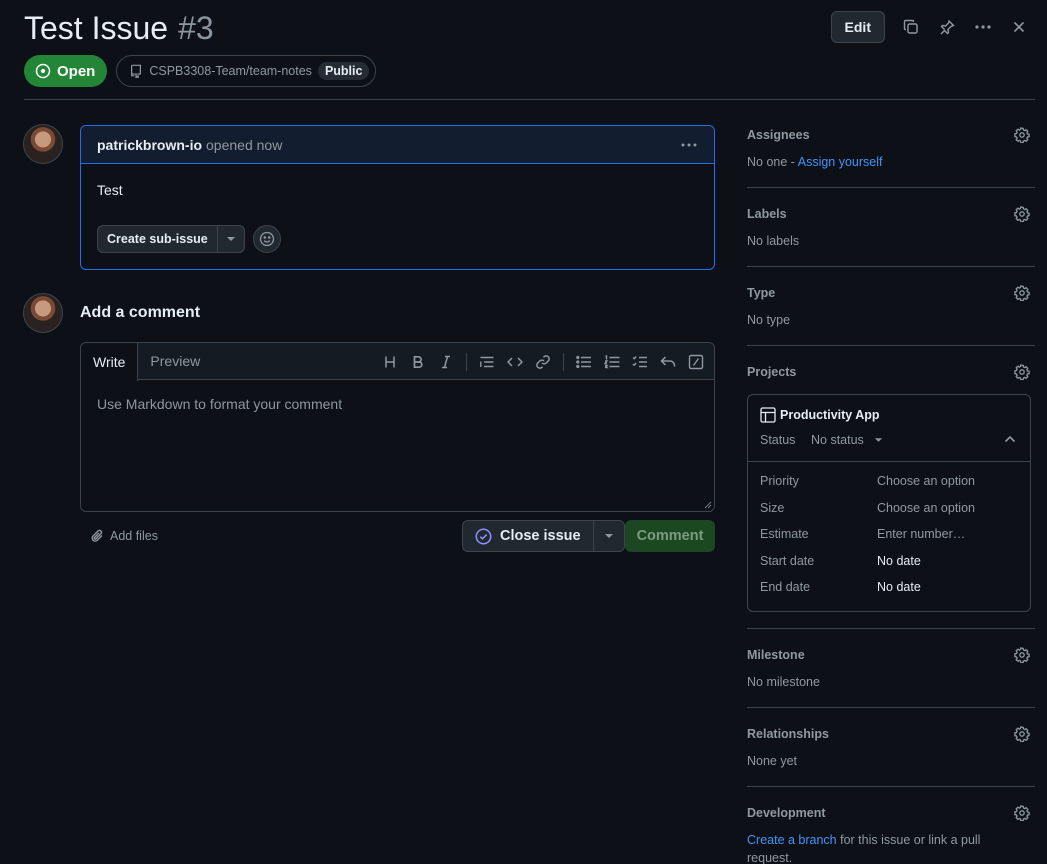 The height and width of the screenshot is (864, 1047). What do you see at coordinates (899, 560) in the screenshot?
I see `field-value: No date` at bounding box center [899, 560].